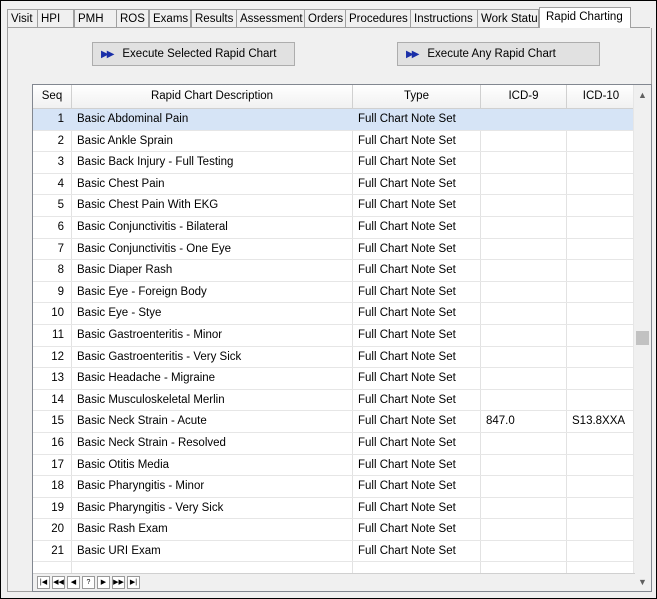 This screenshot has height=599, width=657. Describe the element at coordinates (57, 313) in the screenshot. I see `row-seq: 10` at that location.